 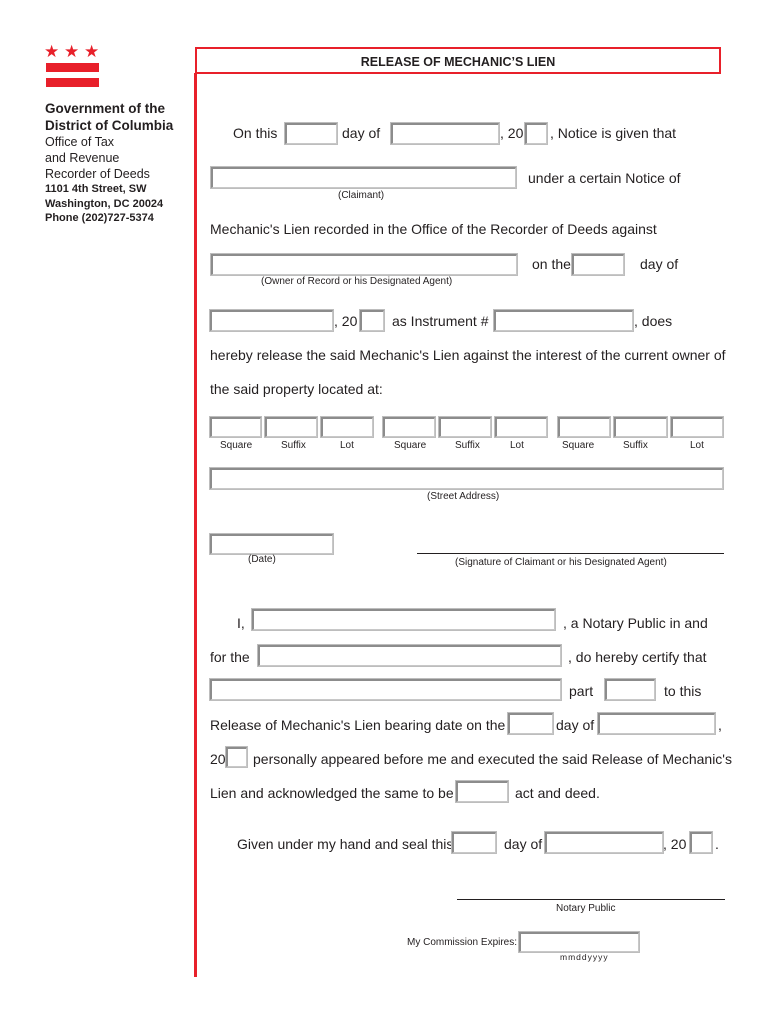 What do you see at coordinates (195, 525) in the screenshot?
I see `red-margin-line` at bounding box center [195, 525].